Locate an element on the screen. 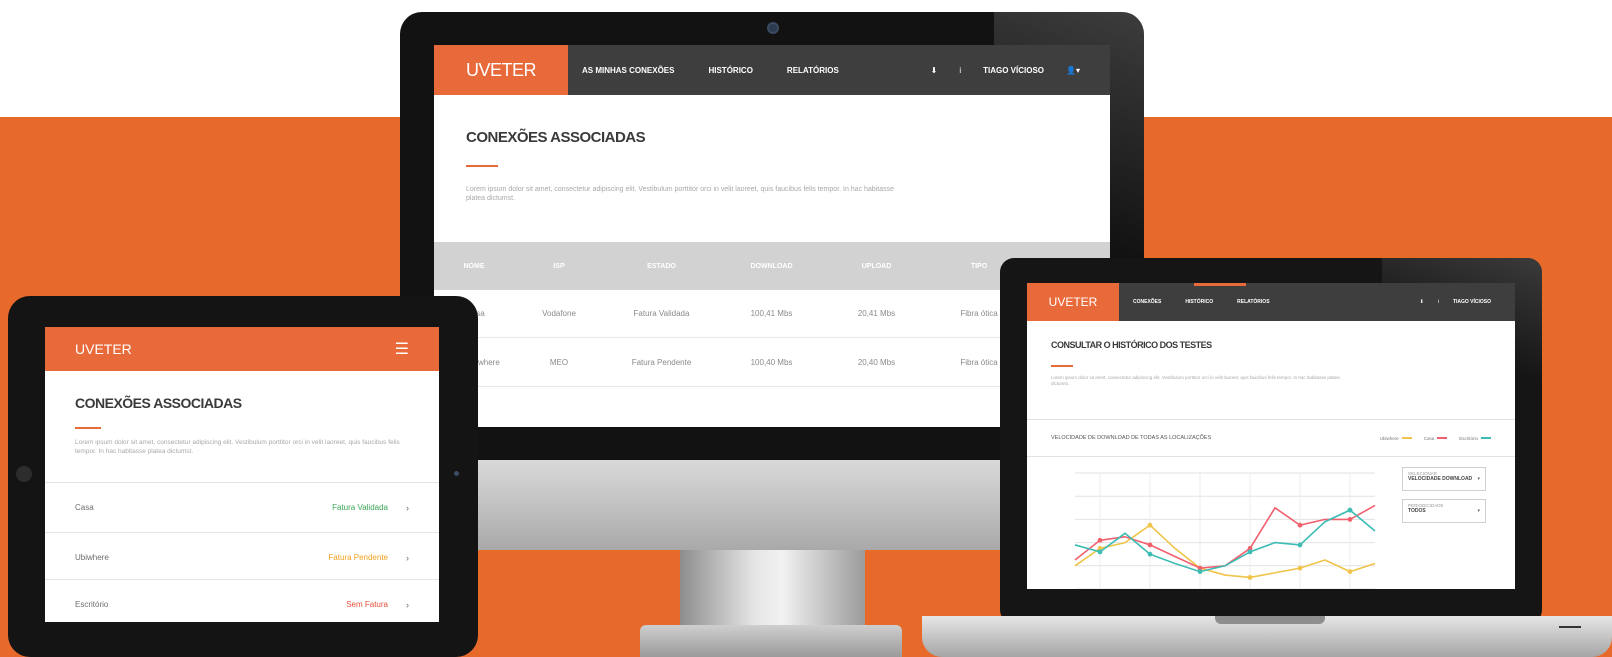 The height and width of the screenshot is (657, 1612). cell-status: Fatura Pendente is located at coordinates (661, 362).